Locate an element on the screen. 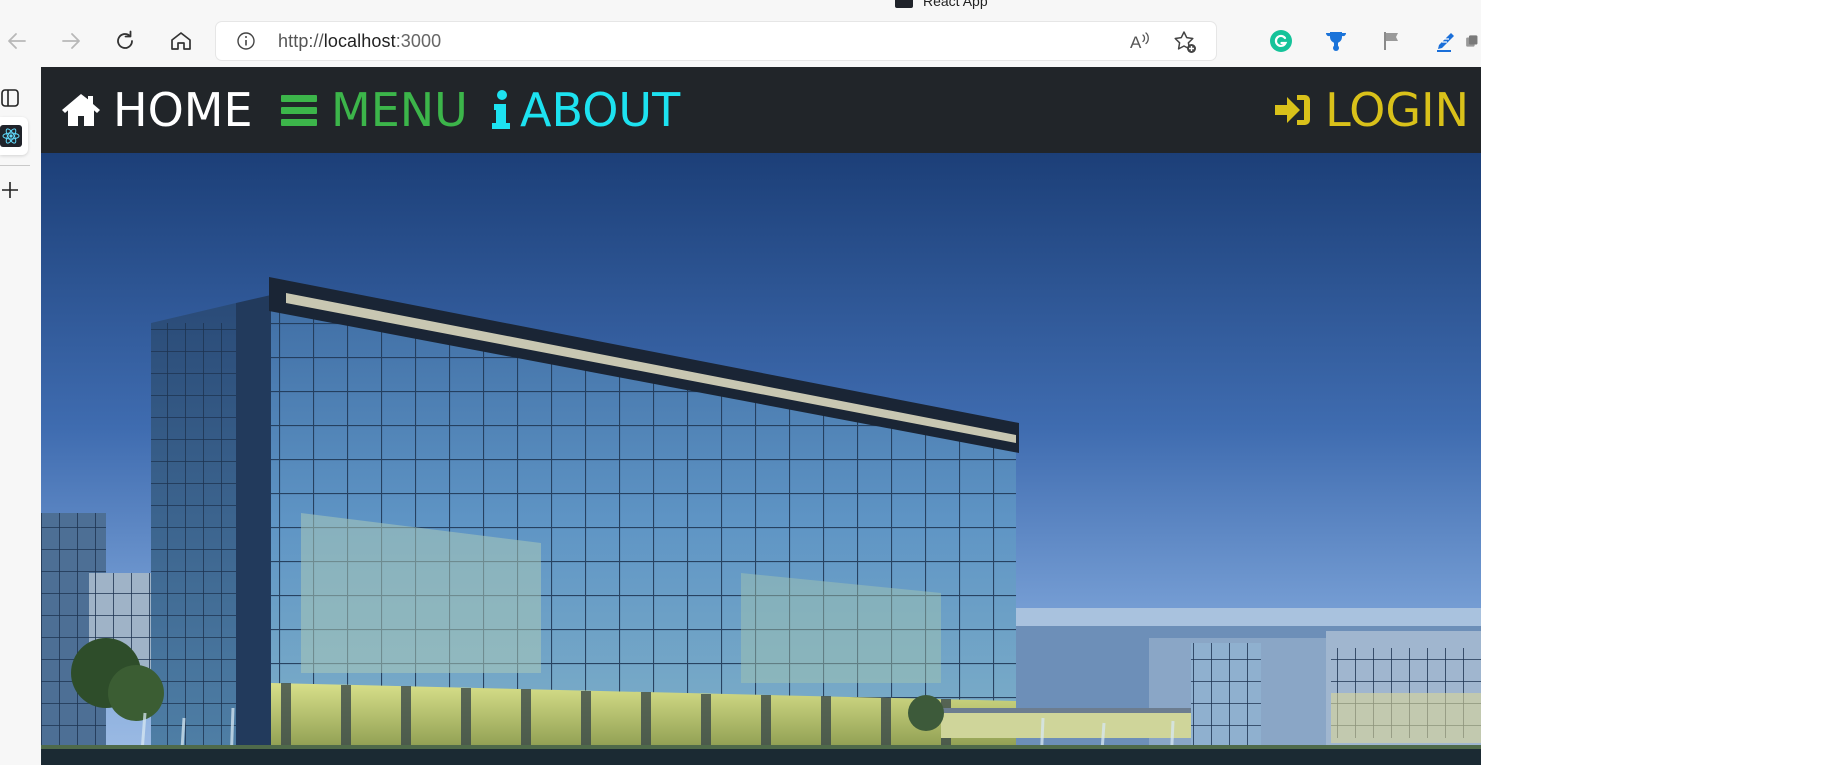 This screenshot has height=765, width=1842. sign-in-icon is located at coordinates (1293, 110).